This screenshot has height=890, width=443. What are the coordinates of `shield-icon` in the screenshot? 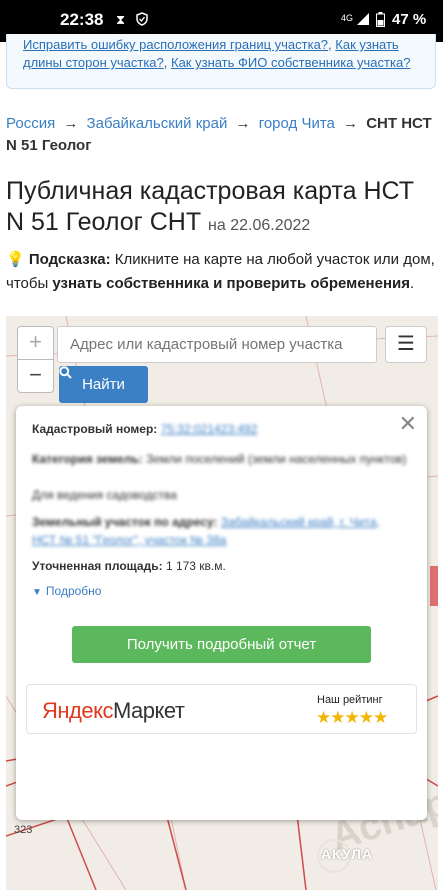 It's located at (142, 20).